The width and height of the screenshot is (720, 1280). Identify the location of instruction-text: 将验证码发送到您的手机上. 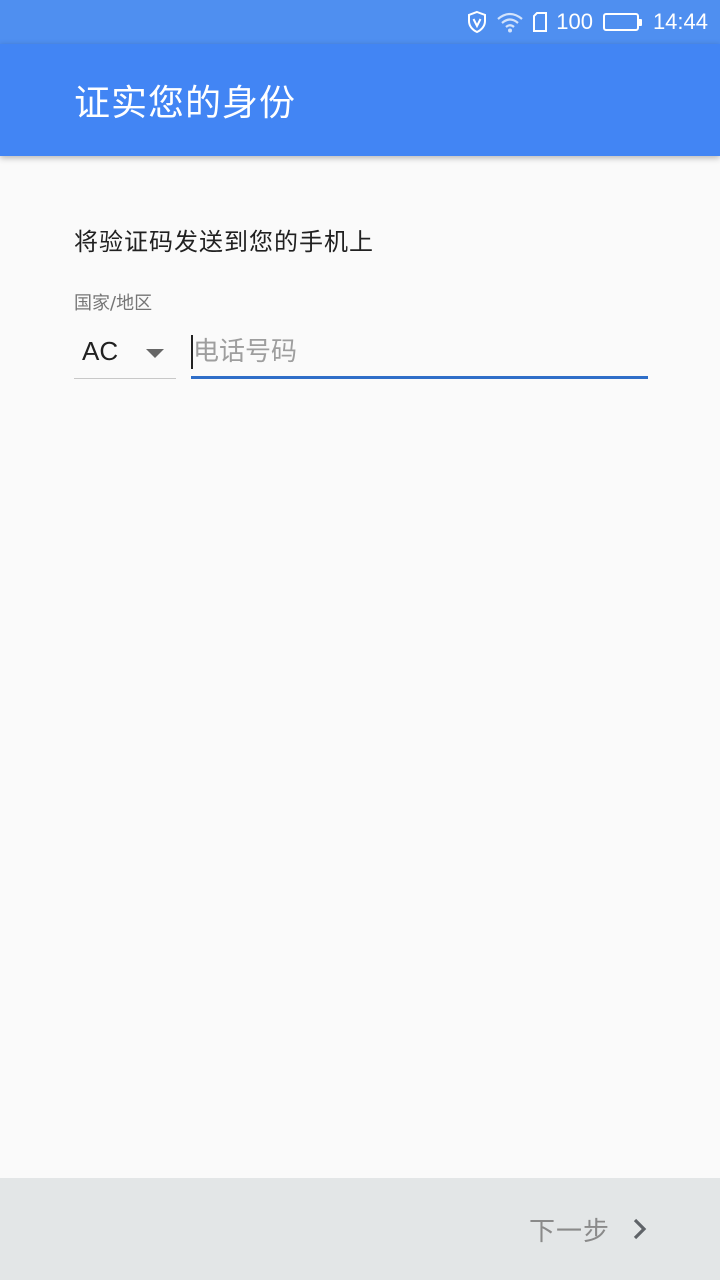
(224, 242).